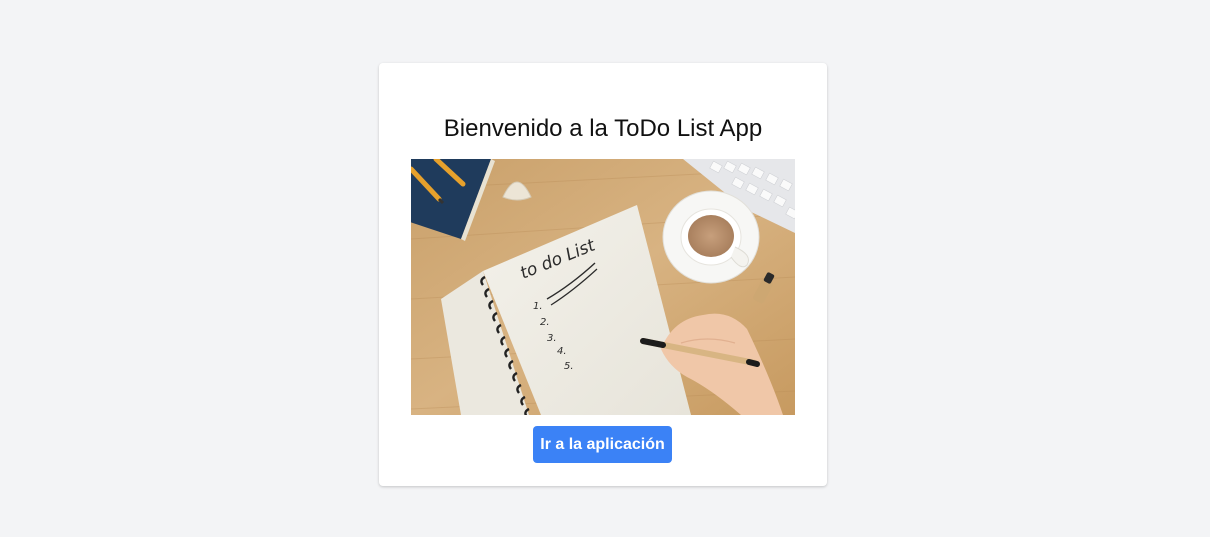  What do you see at coordinates (569, 366) in the screenshot?
I see `image-list-number: 5.` at bounding box center [569, 366].